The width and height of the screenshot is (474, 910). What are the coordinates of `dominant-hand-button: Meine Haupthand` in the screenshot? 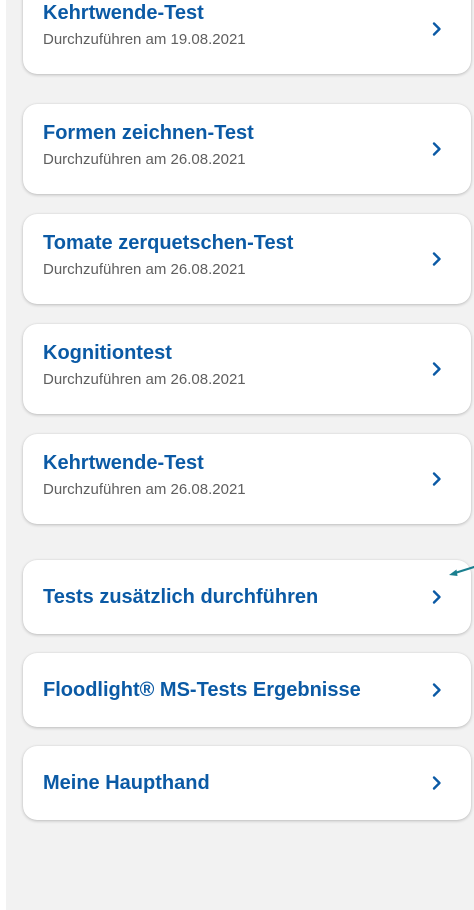 It's located at (247, 783).